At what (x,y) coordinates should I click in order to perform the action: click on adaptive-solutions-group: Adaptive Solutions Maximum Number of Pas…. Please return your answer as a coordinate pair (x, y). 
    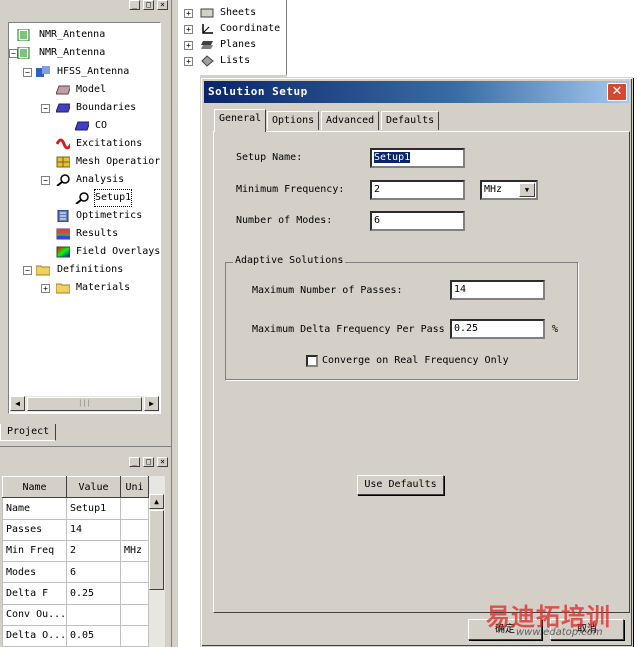
    Looking at the image, I should click on (401, 317).